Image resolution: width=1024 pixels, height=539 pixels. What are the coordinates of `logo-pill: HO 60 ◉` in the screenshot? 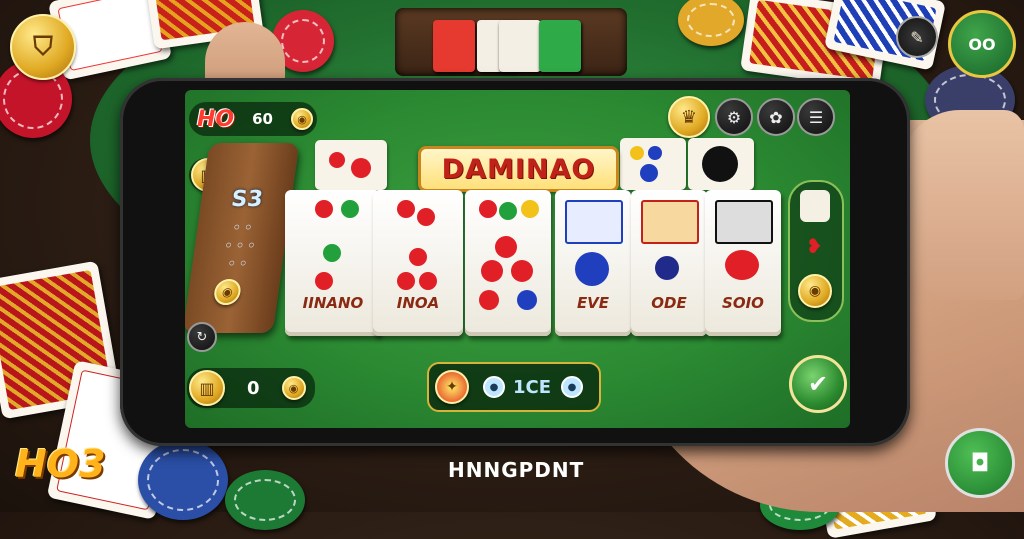 It's located at (253, 119).